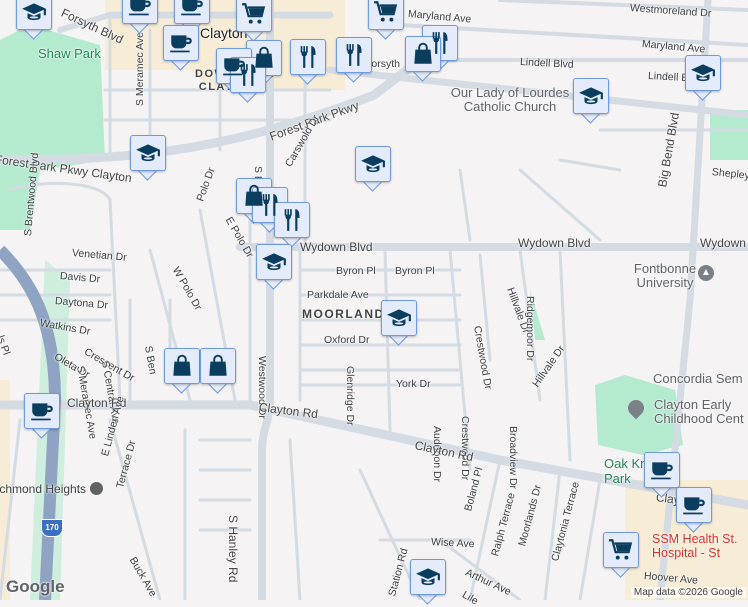 The image size is (748, 607). Describe the element at coordinates (724, 243) in the screenshot. I see `street-wydown-blvd-east: Wydown Blvd` at that location.